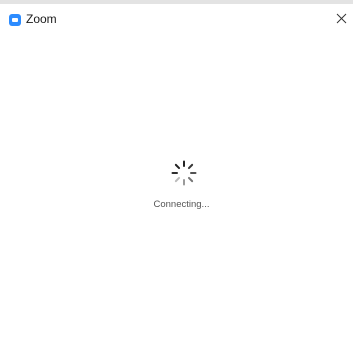  What do you see at coordinates (15, 20) in the screenshot?
I see `zoom-camera-icon` at bounding box center [15, 20].